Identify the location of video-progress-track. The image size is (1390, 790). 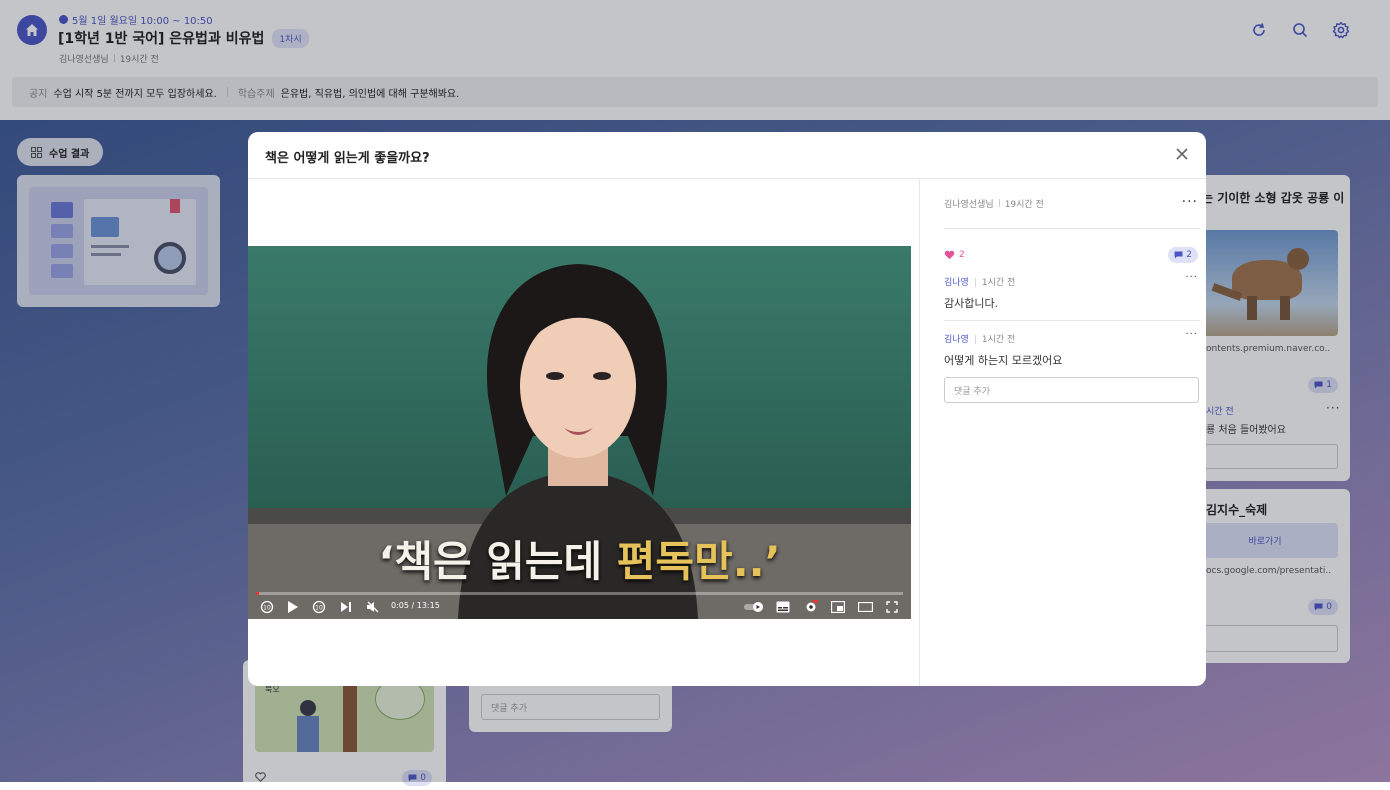
(579, 593).